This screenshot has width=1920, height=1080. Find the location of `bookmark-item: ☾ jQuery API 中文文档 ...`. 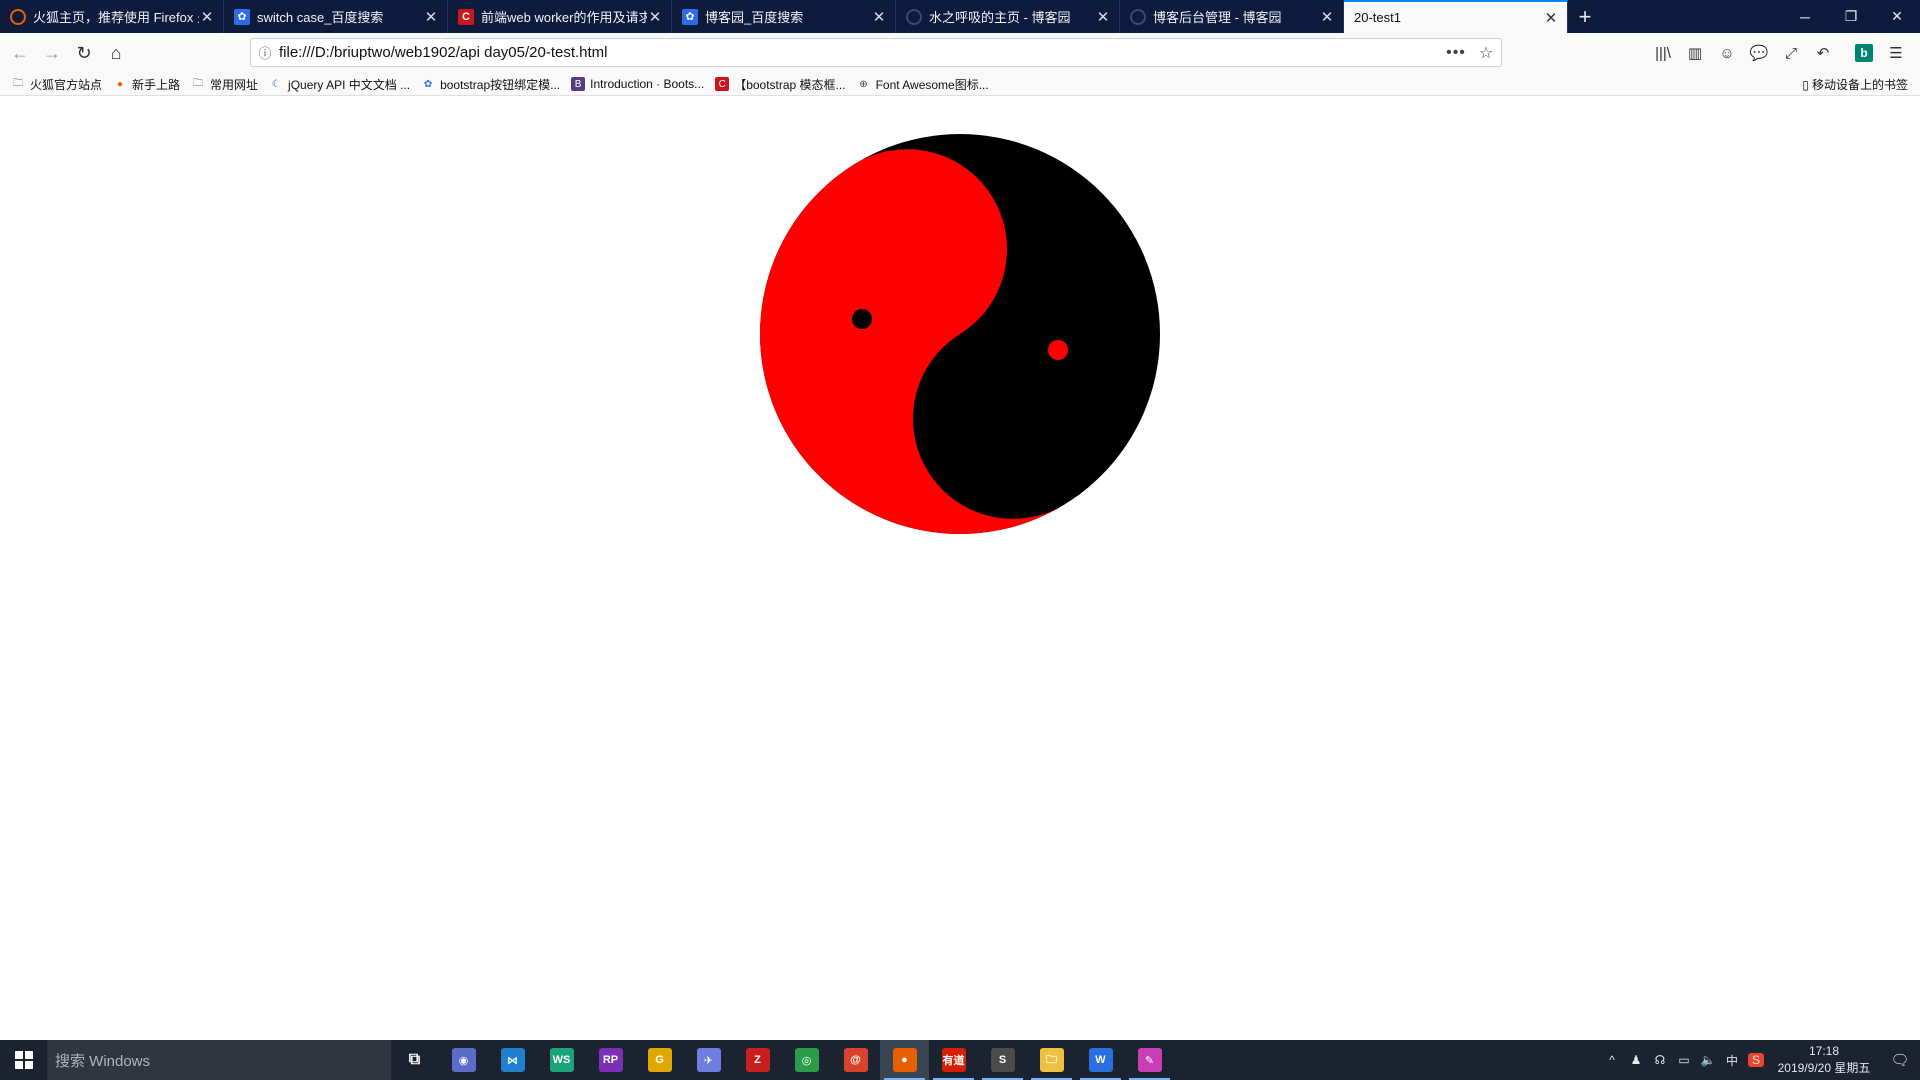

bookmark-item: ☾ jQuery API 中文文档 ... is located at coordinates (340, 84).